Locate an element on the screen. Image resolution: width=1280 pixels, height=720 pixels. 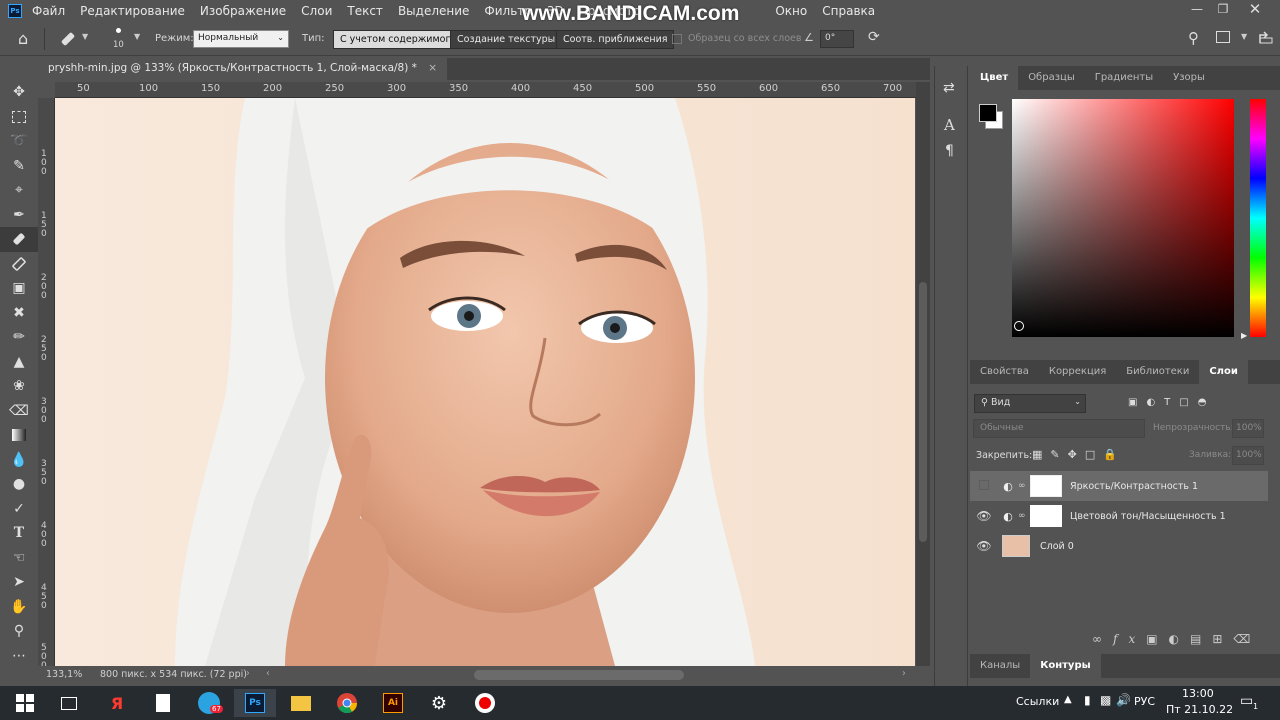
mode-select: Нормальный ⌄ is located at coordinates (241, 39).